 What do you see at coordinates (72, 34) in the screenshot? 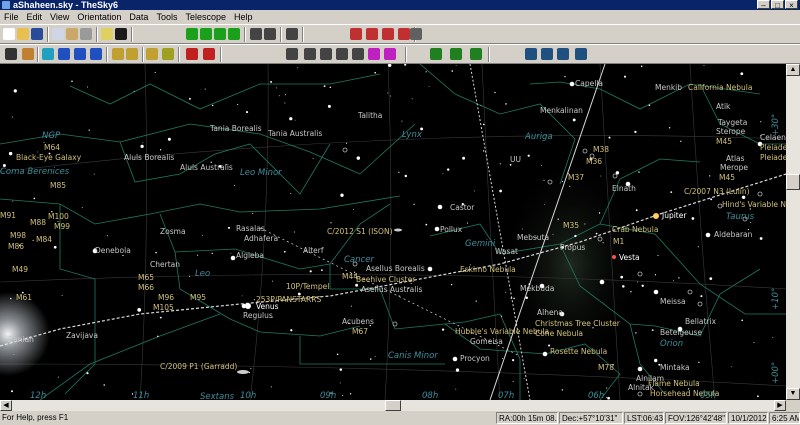
I see `paste-icon` at bounding box center [72, 34].